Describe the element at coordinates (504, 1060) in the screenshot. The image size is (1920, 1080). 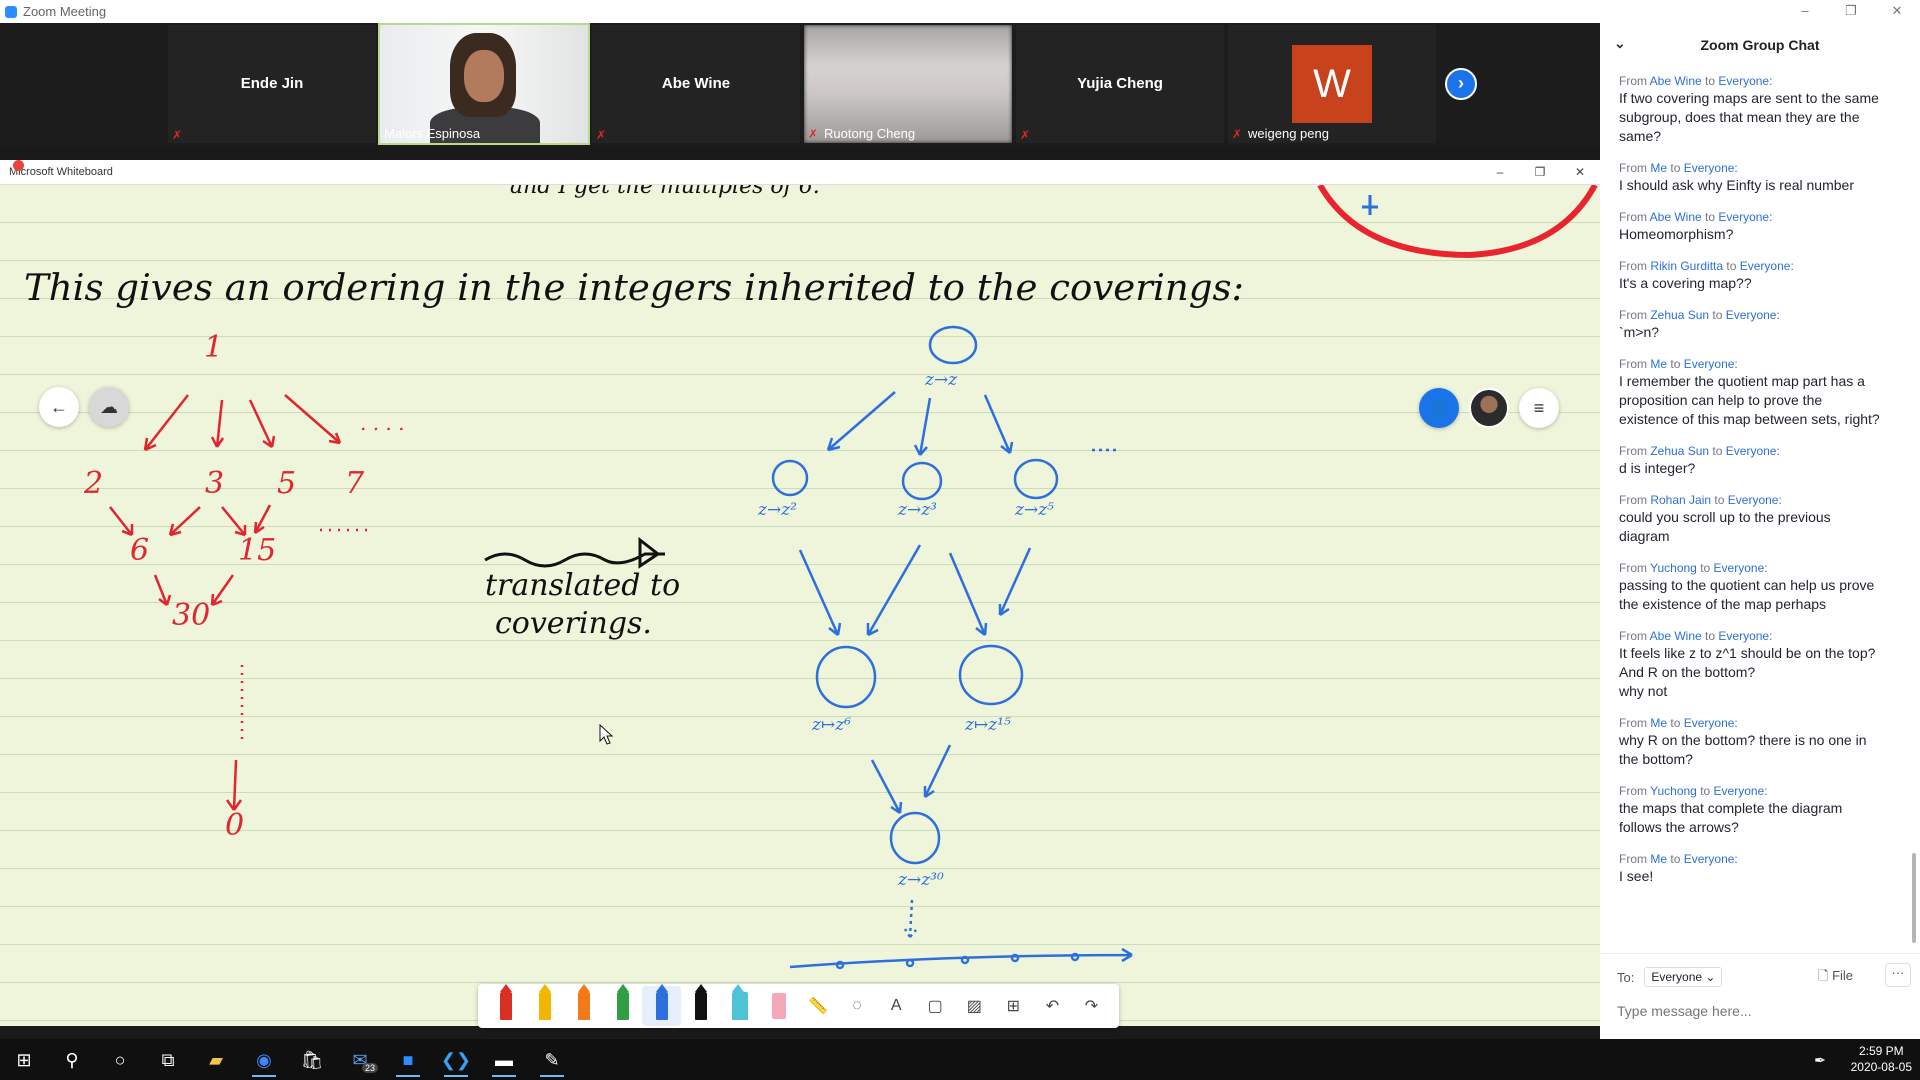
I see `terminal-icon: ▬` at that location.